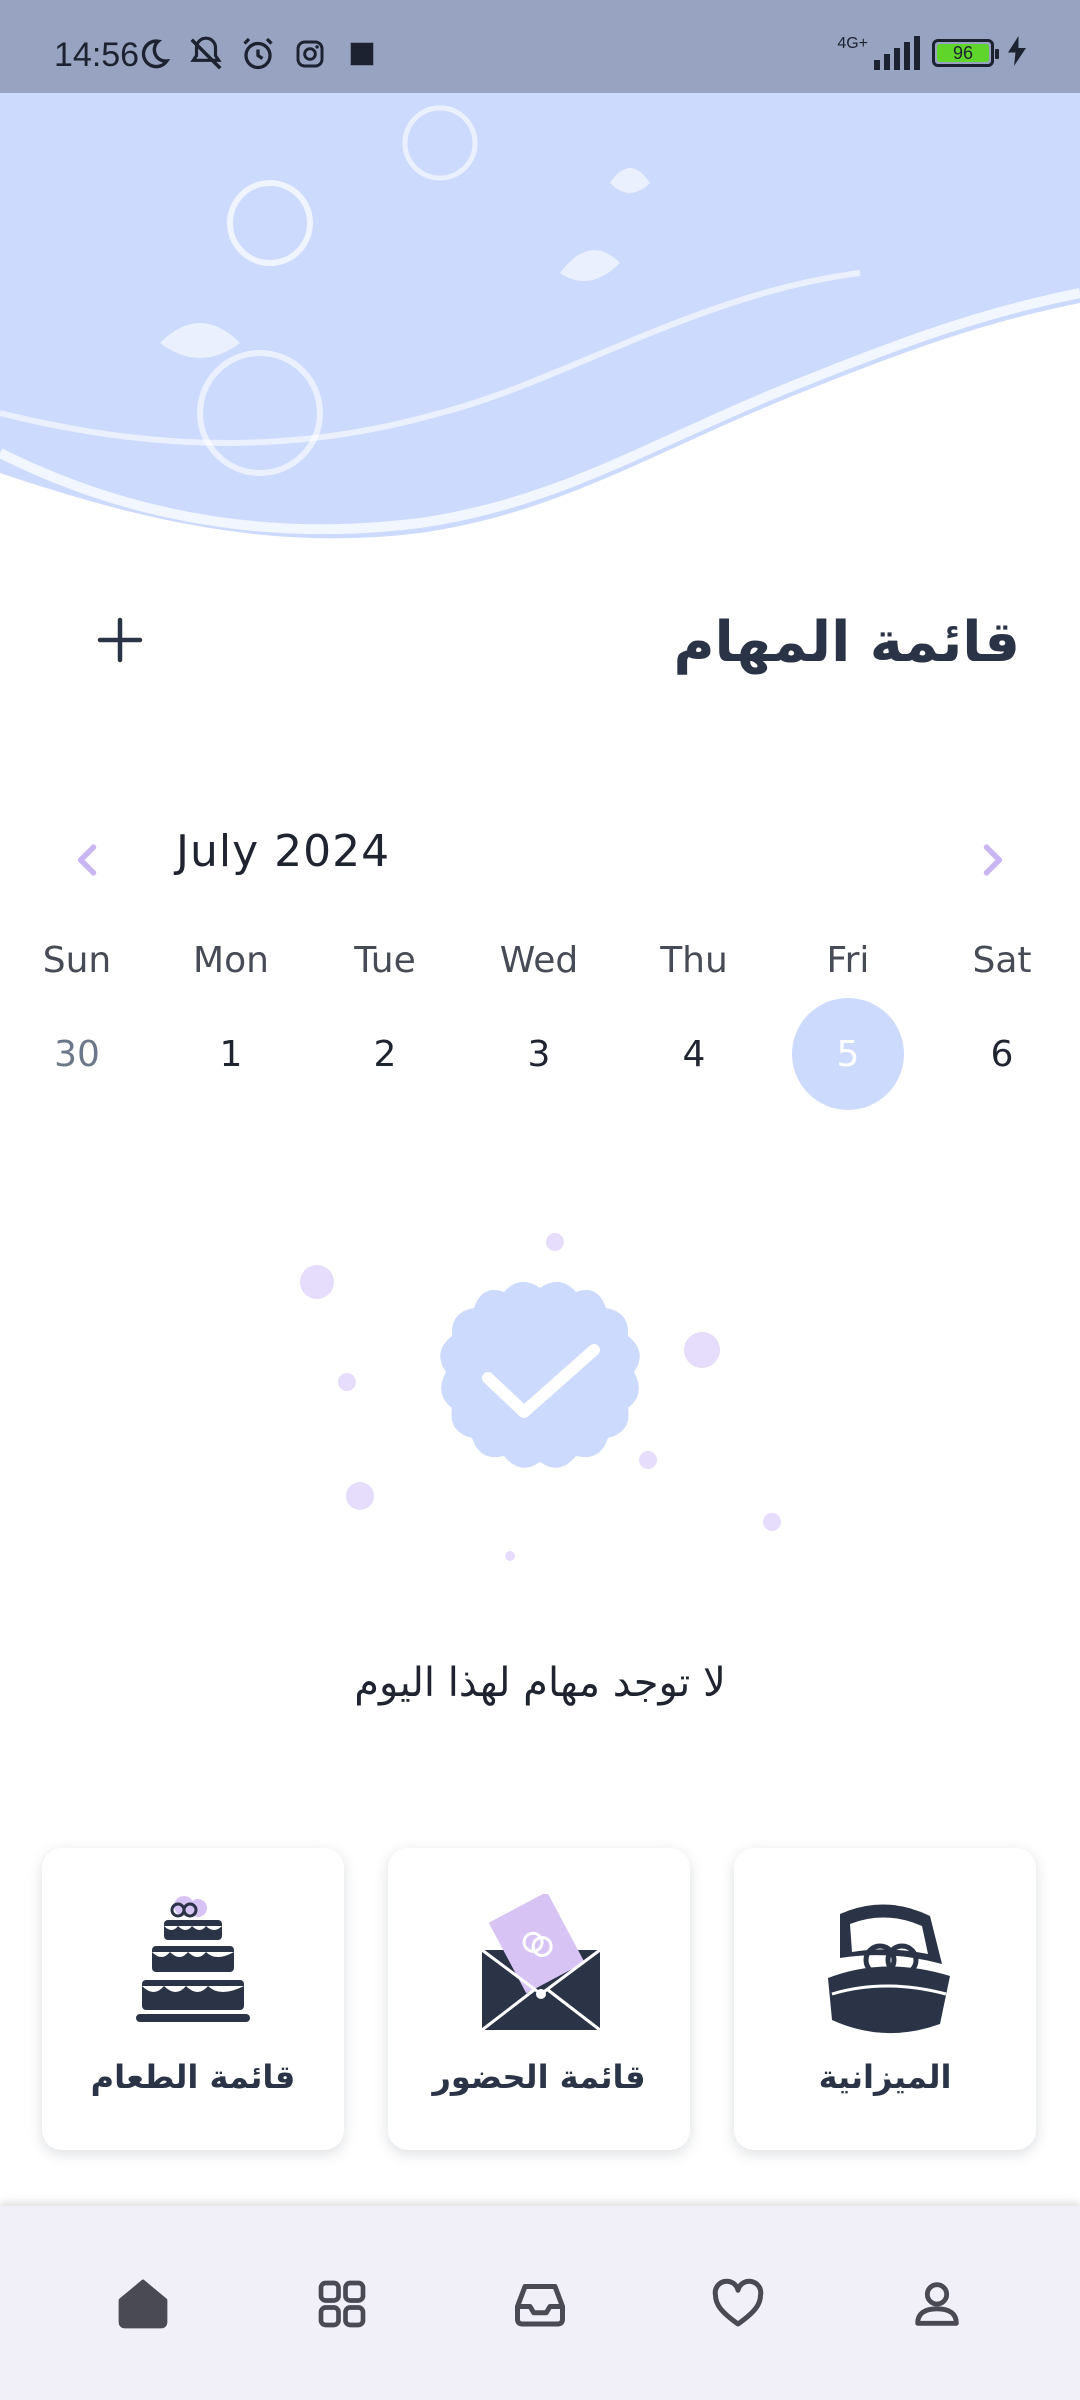  Describe the element at coordinates (362, 54) in the screenshot. I see `square-icon` at that location.